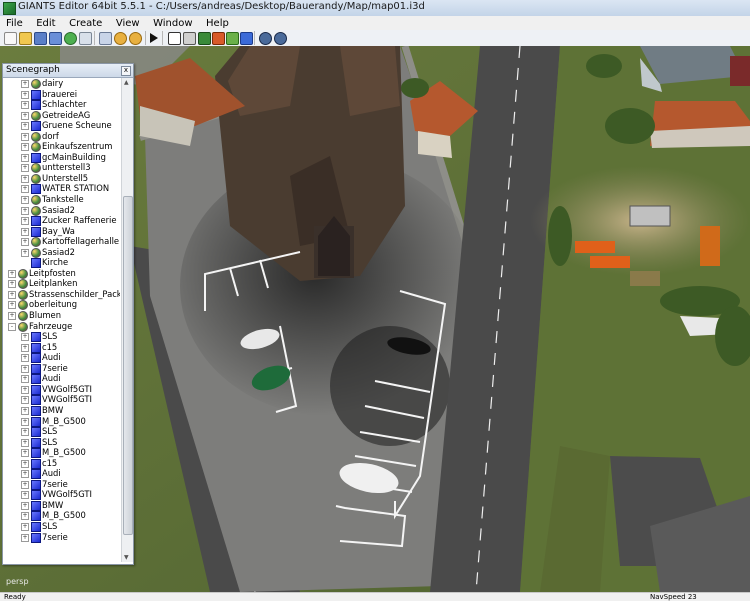 This screenshot has width=750, height=601. What do you see at coordinates (61, 94) in the screenshot?
I see `scenegraph-node: + brauerei` at bounding box center [61, 94].